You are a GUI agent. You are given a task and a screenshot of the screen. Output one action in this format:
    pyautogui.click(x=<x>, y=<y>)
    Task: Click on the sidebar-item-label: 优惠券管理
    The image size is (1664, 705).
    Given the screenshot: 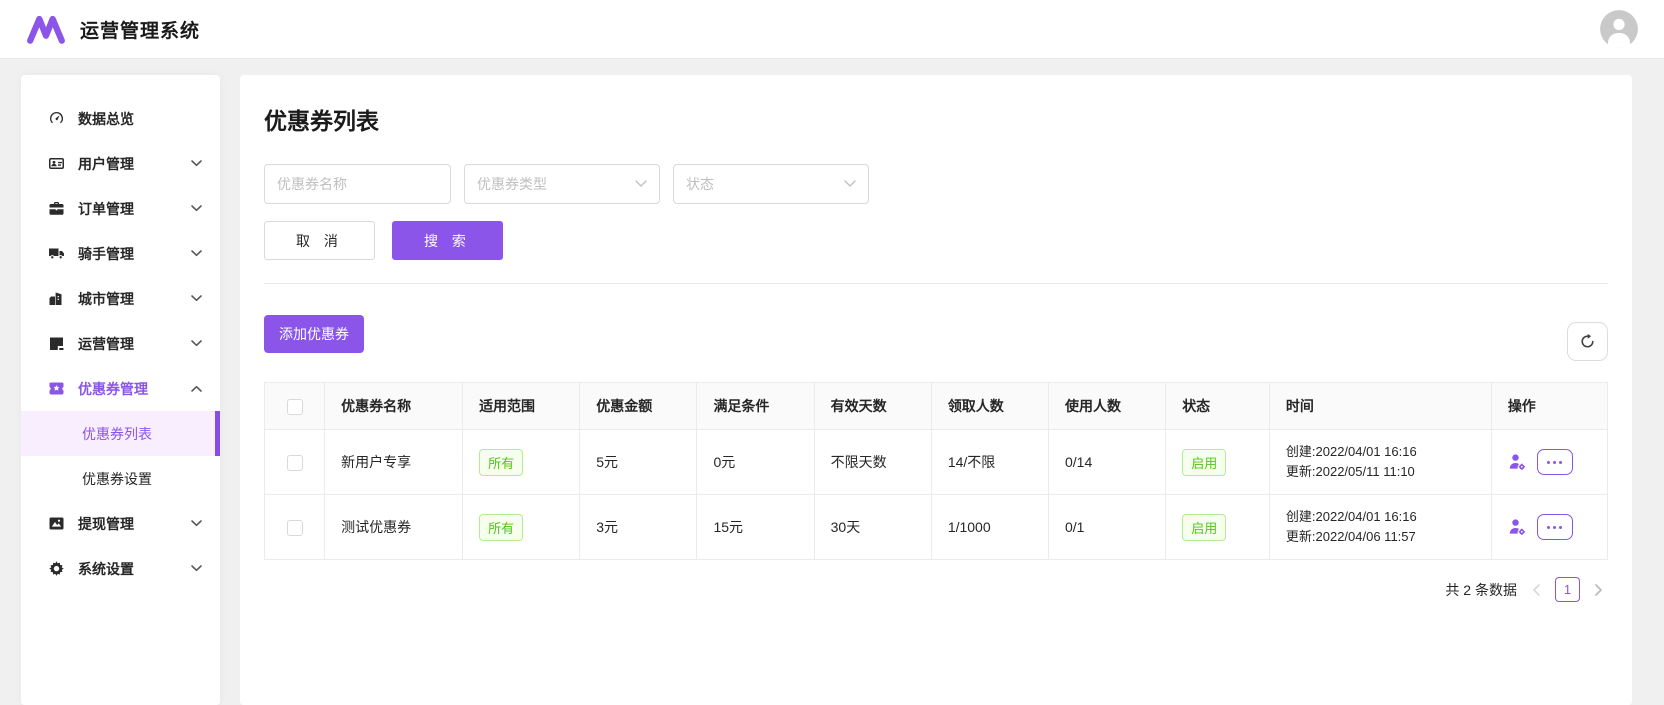 What is the action you would take?
    pyautogui.click(x=113, y=388)
    